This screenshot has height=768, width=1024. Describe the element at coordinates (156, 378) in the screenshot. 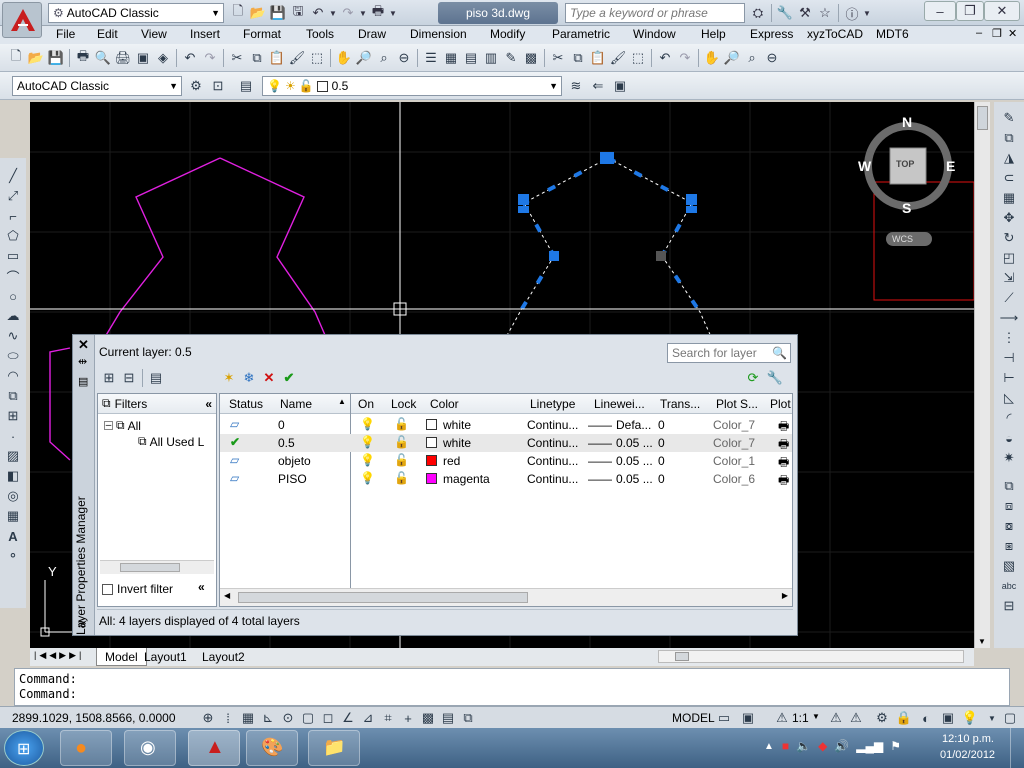

I see `layer-states-icon: ▤` at that location.